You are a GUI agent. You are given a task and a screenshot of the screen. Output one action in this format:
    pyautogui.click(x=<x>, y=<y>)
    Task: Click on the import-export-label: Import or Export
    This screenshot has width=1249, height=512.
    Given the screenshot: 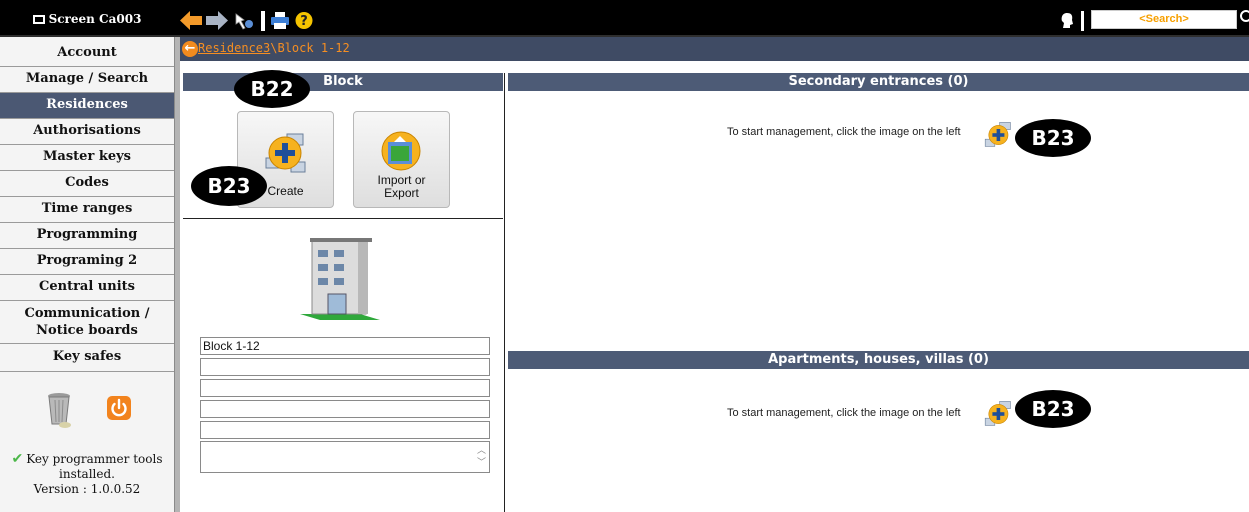 What is the action you would take?
    pyautogui.click(x=401, y=187)
    